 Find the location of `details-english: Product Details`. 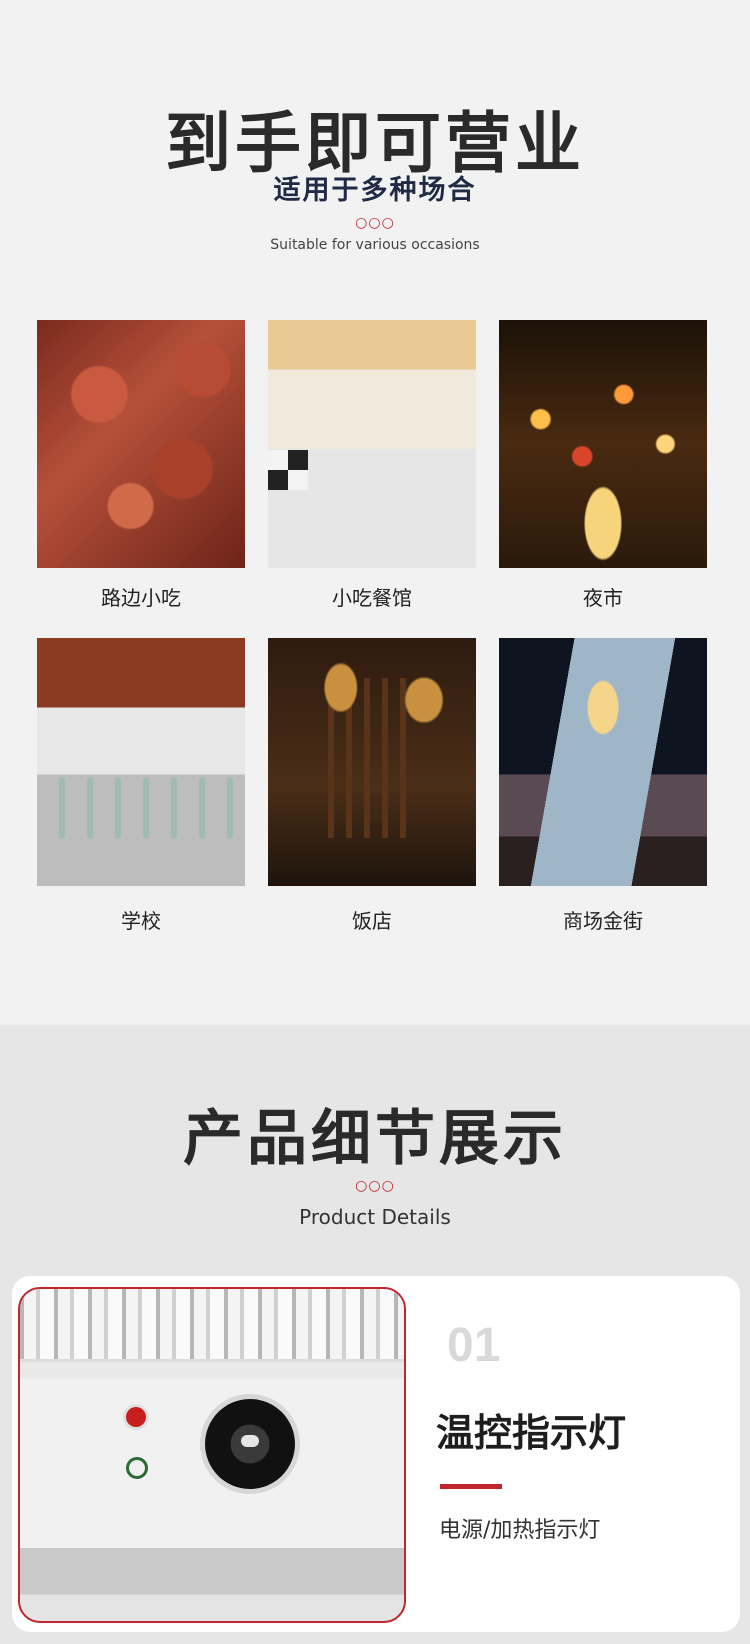

details-english: Product Details is located at coordinates (375, 1217).